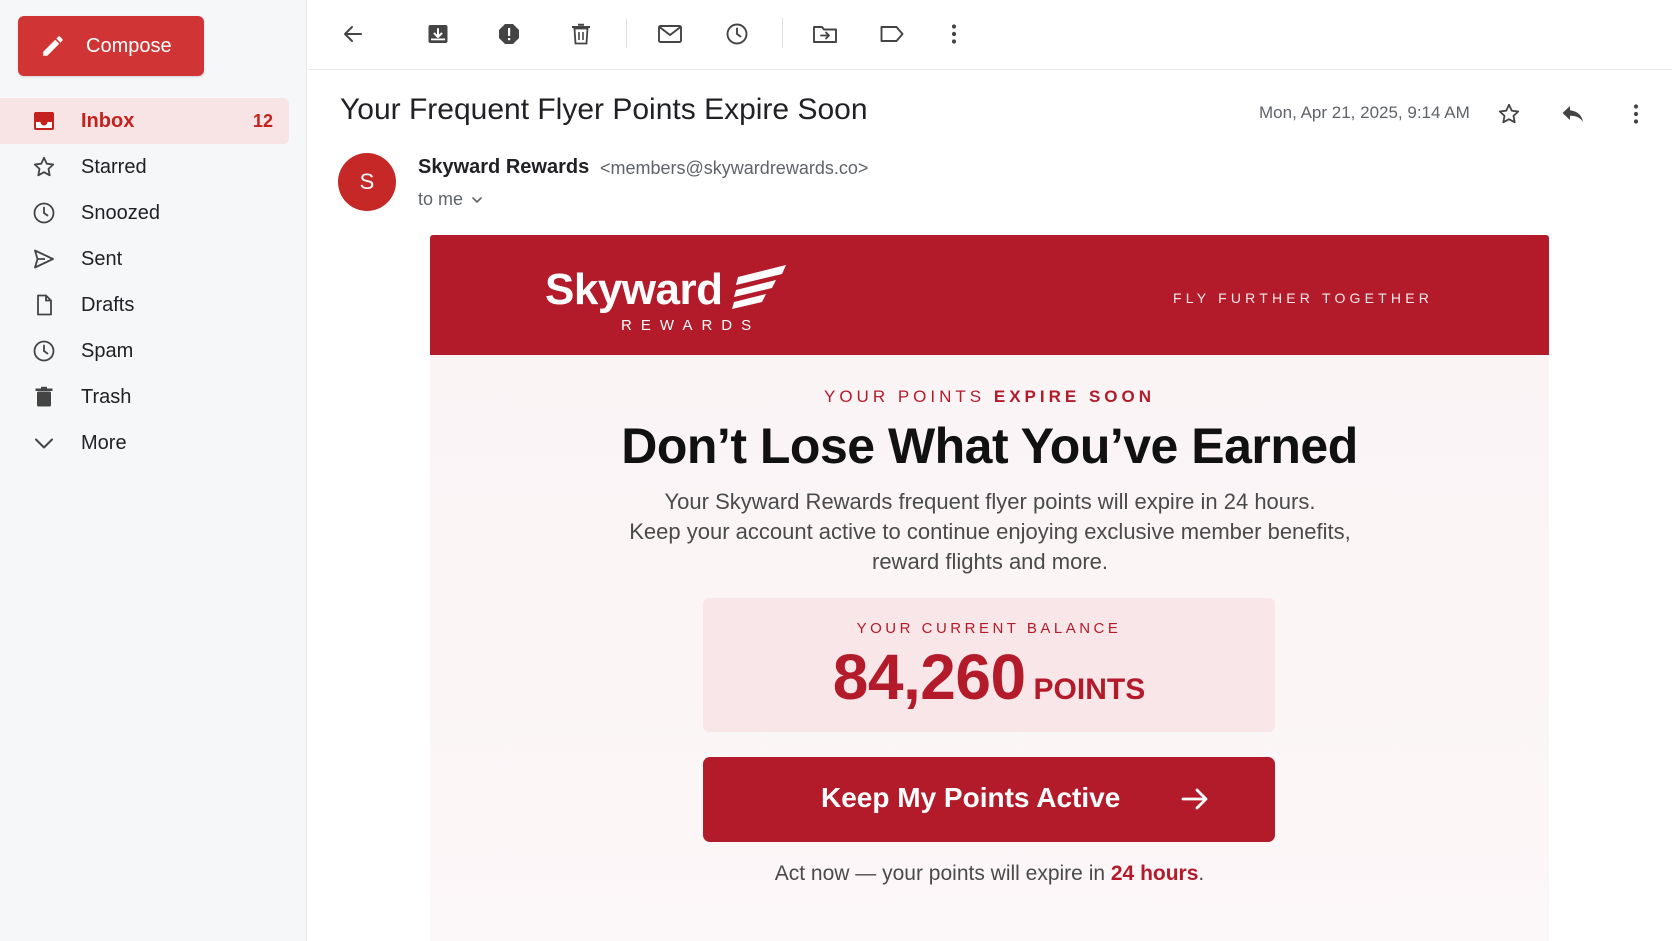 This screenshot has height=941, width=1672. I want to click on brand-tagline: FLY FURTHER TOGETHER, so click(1303, 298).